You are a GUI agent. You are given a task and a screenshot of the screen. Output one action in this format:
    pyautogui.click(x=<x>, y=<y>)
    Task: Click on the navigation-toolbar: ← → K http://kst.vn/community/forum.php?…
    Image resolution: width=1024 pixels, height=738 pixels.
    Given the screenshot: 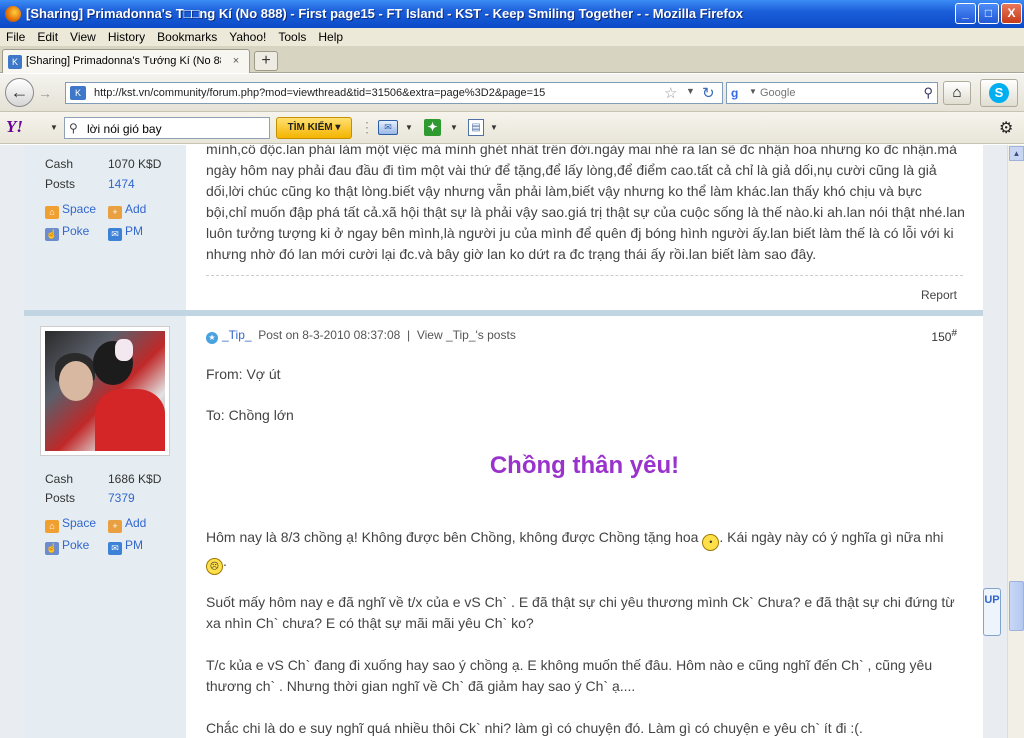 What is the action you would take?
    pyautogui.click(x=512, y=93)
    